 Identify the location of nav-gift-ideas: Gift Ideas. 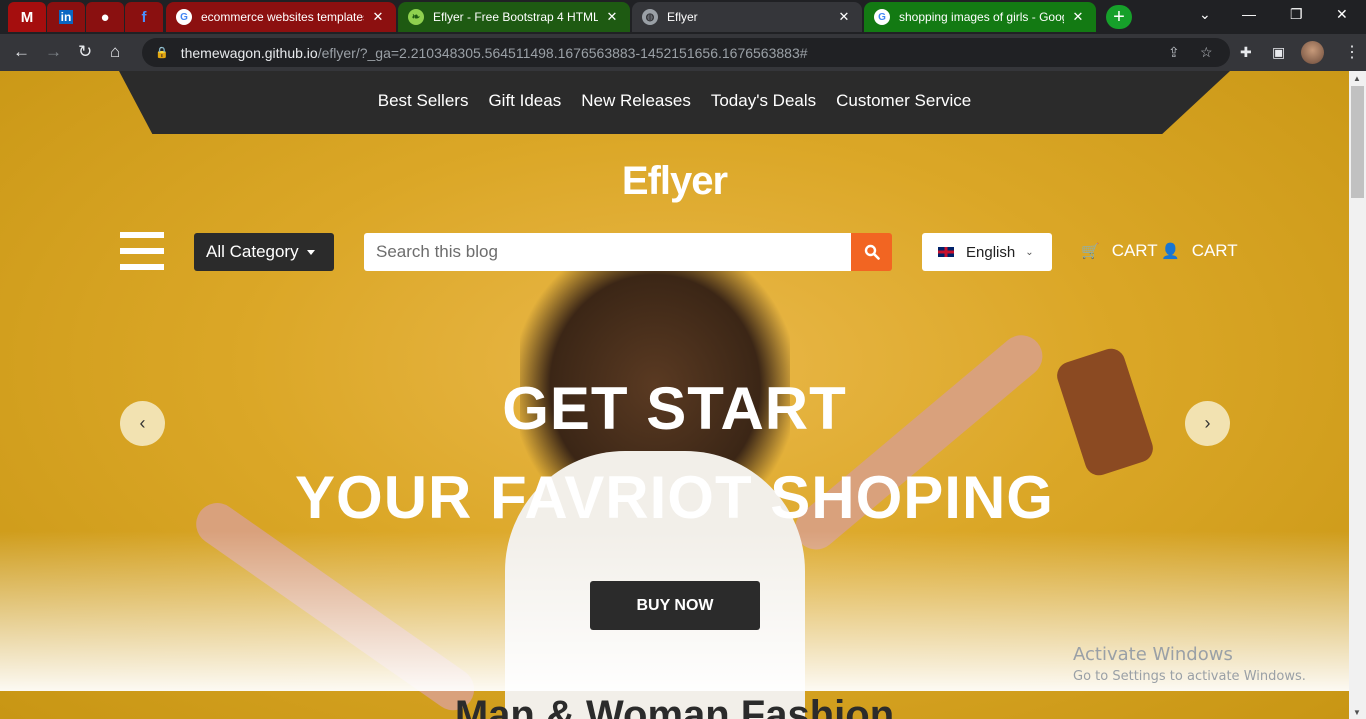
(524, 101).